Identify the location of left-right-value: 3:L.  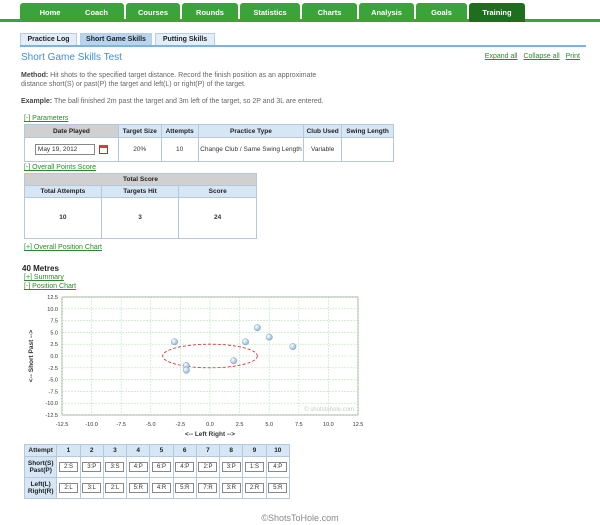
(91, 488).